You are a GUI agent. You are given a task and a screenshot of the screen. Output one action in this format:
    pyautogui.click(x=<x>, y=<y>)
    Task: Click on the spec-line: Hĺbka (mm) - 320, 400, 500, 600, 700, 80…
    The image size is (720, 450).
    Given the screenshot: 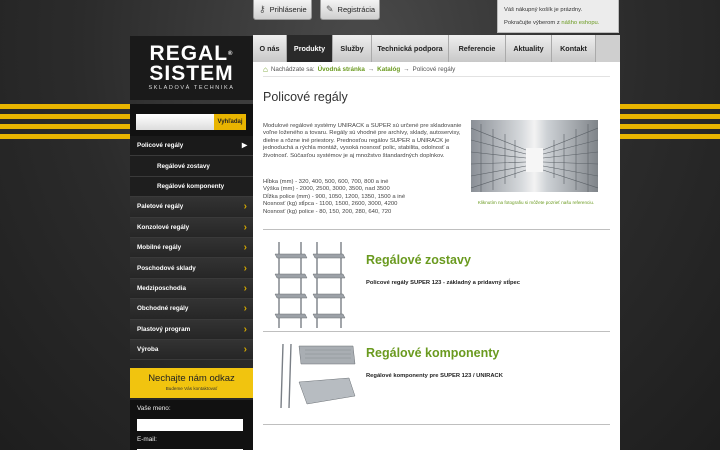 What is the action you would take?
    pyautogui.click(x=326, y=182)
    